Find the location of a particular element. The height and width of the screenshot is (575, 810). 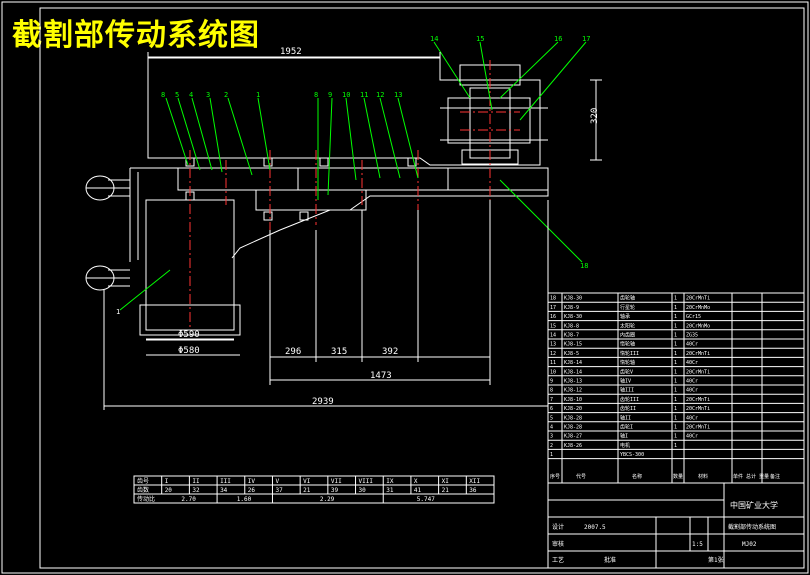

bom-no: 1 is located at coordinates (551, 455).